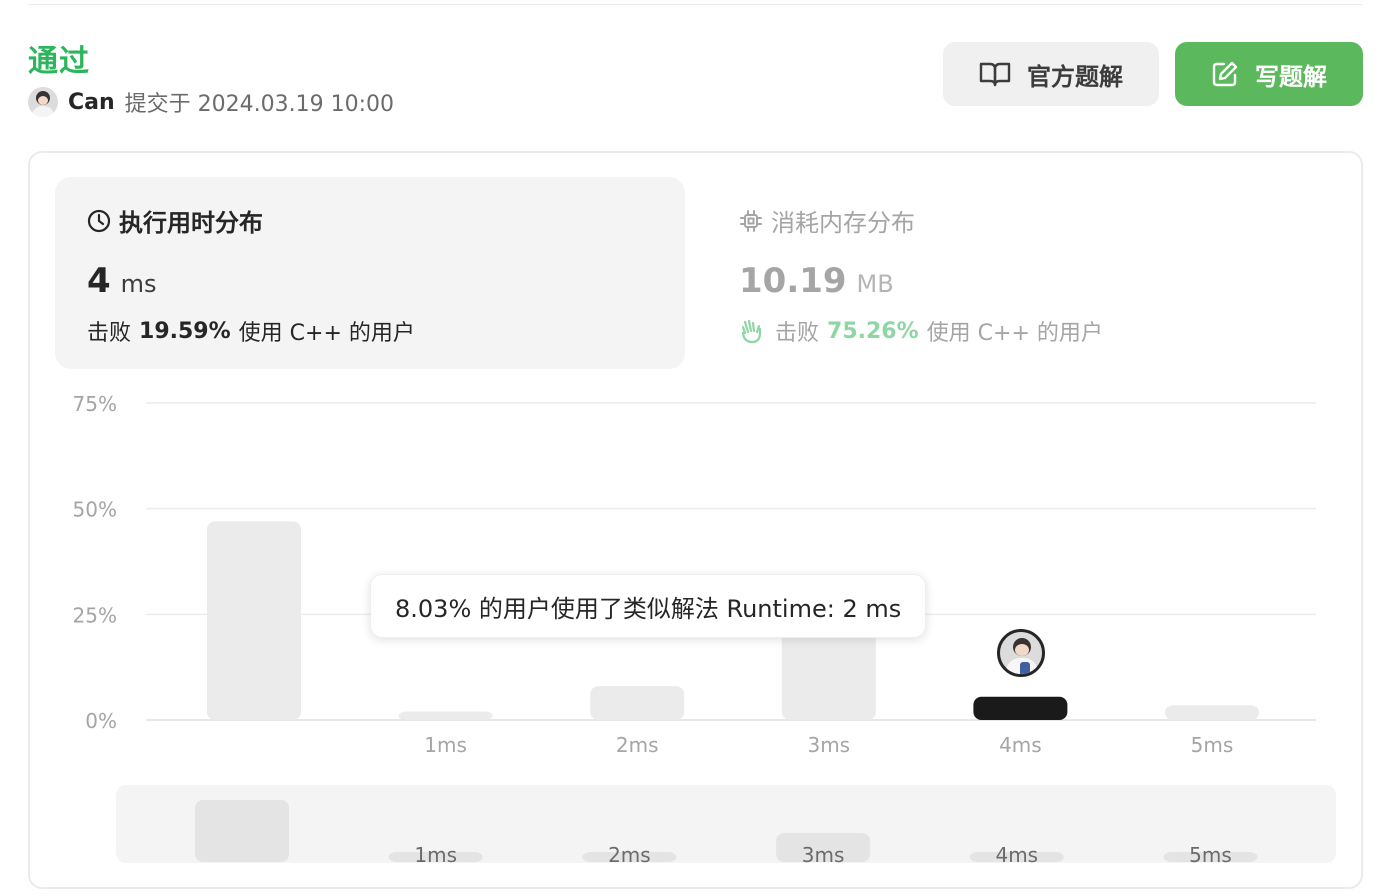 This screenshot has height=896, width=1384. What do you see at coordinates (828, 745) in the screenshot?
I see `x-tick-label: 3ms` at bounding box center [828, 745].